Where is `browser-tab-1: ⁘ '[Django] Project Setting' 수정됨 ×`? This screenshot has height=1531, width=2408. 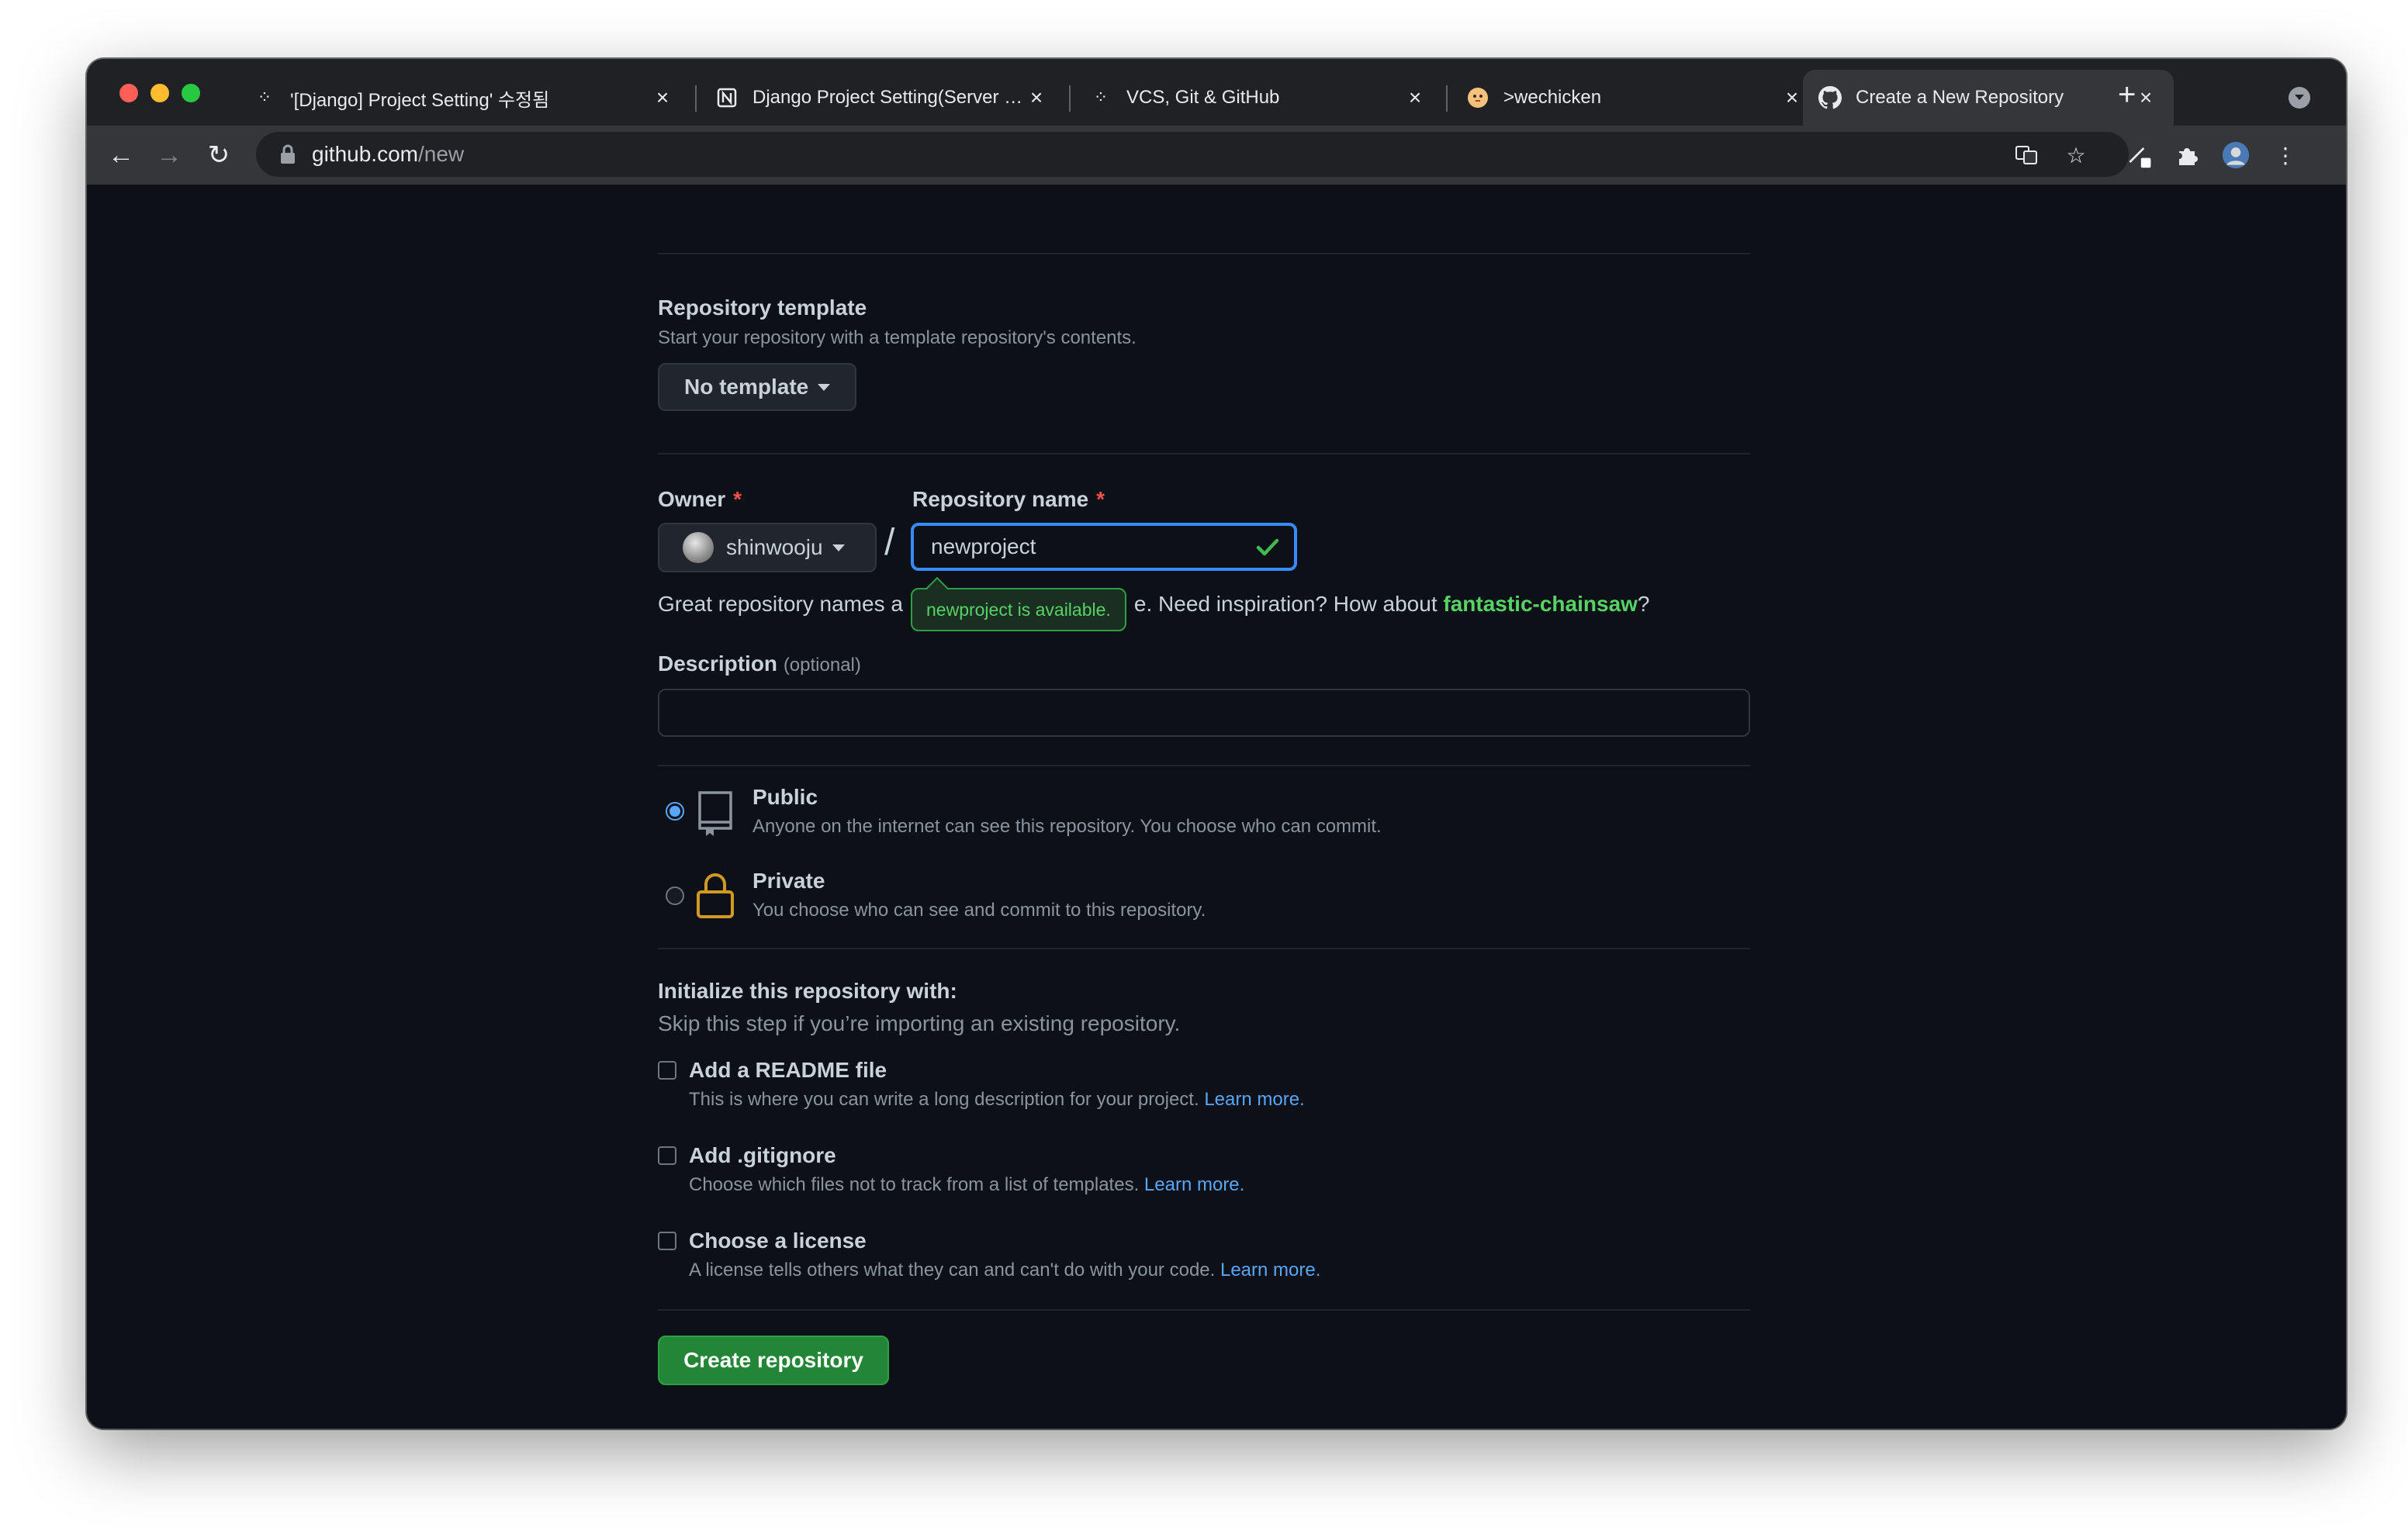
browser-tab-1: ⁘ '[Django] Project Setting' 수정됨 × is located at coordinates (463, 98).